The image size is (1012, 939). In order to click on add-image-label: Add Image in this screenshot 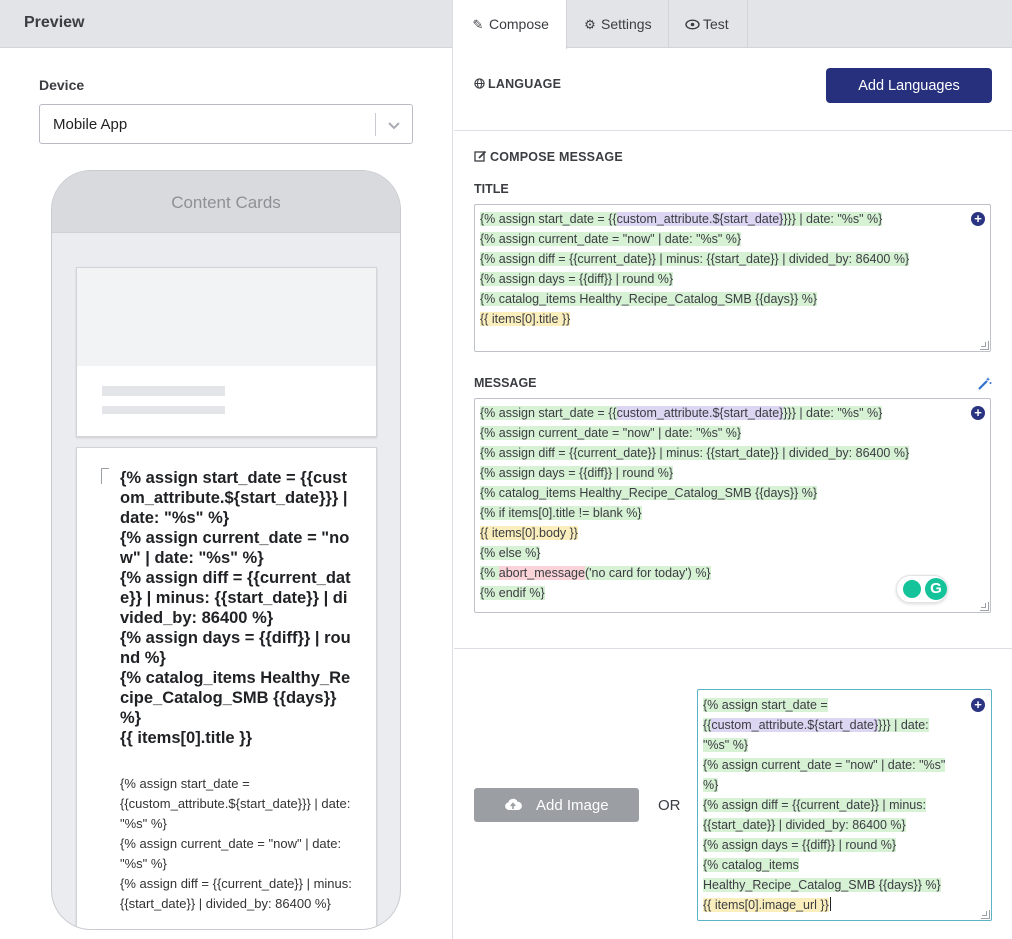, I will do `click(572, 805)`.